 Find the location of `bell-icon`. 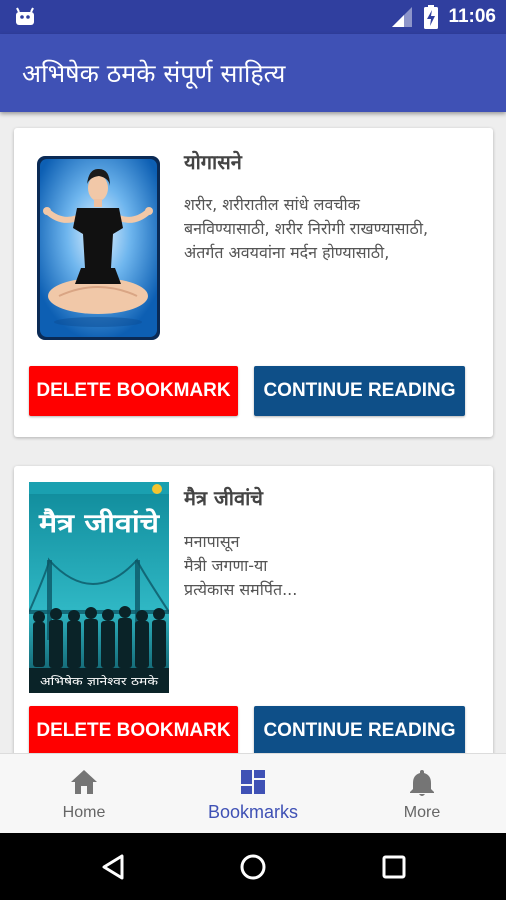

bell-icon is located at coordinates (422, 783).